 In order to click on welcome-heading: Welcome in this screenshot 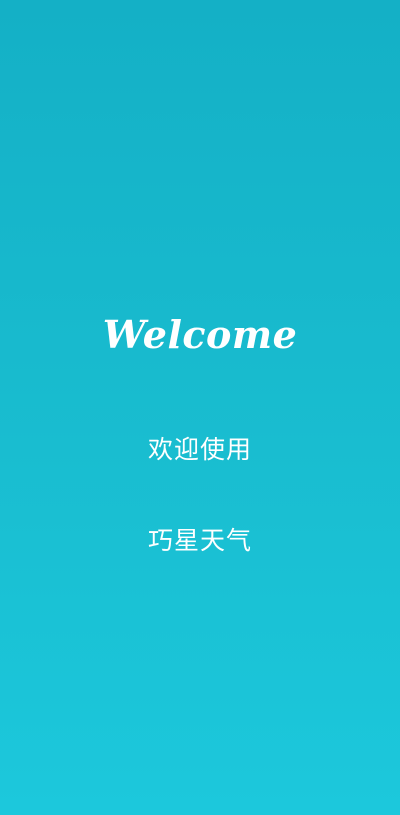, I will do `click(200, 334)`.